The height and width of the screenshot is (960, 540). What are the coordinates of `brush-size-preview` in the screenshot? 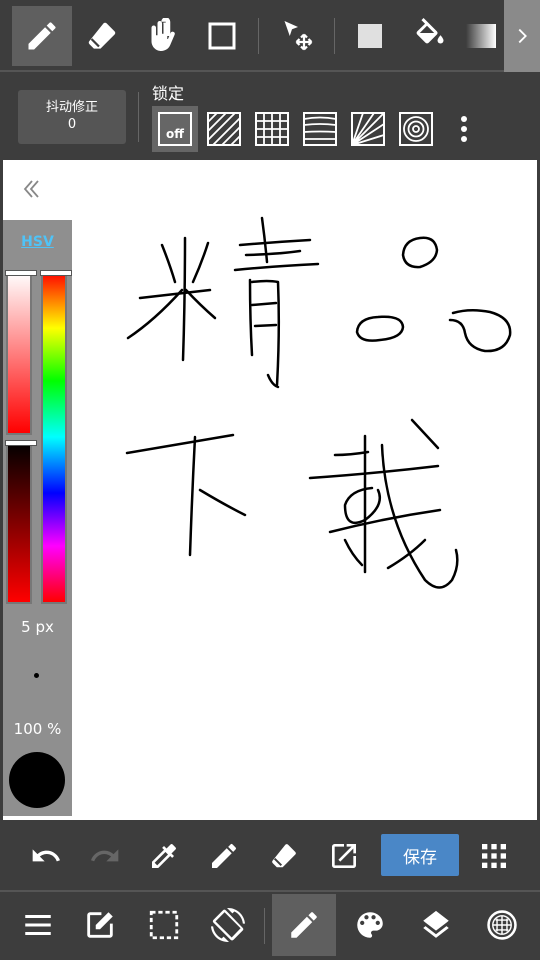 It's located at (36, 675).